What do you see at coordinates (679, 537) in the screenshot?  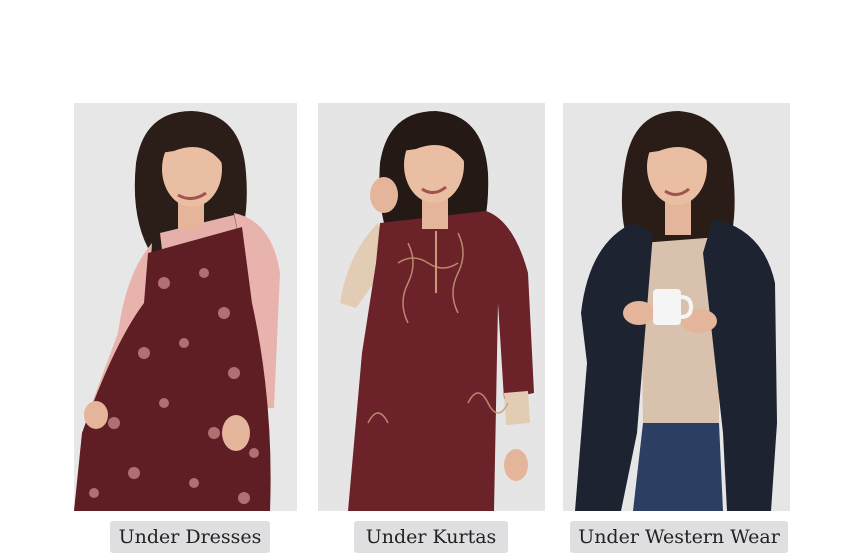 I see `under-western-wear-label: Under Western Wear` at bounding box center [679, 537].